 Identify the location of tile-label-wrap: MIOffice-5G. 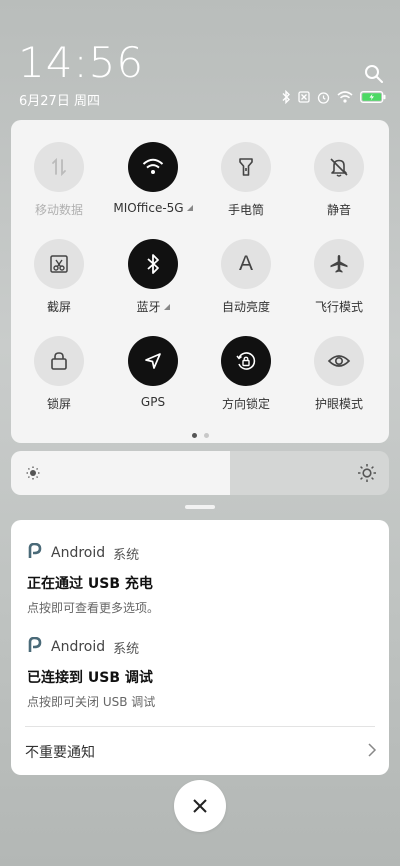
(153, 208).